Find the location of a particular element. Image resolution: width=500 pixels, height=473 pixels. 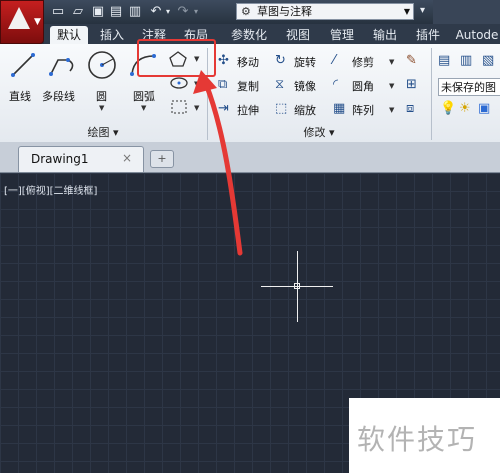

modify-panel-title: 修改 ▾ is located at coordinates (319, 132).